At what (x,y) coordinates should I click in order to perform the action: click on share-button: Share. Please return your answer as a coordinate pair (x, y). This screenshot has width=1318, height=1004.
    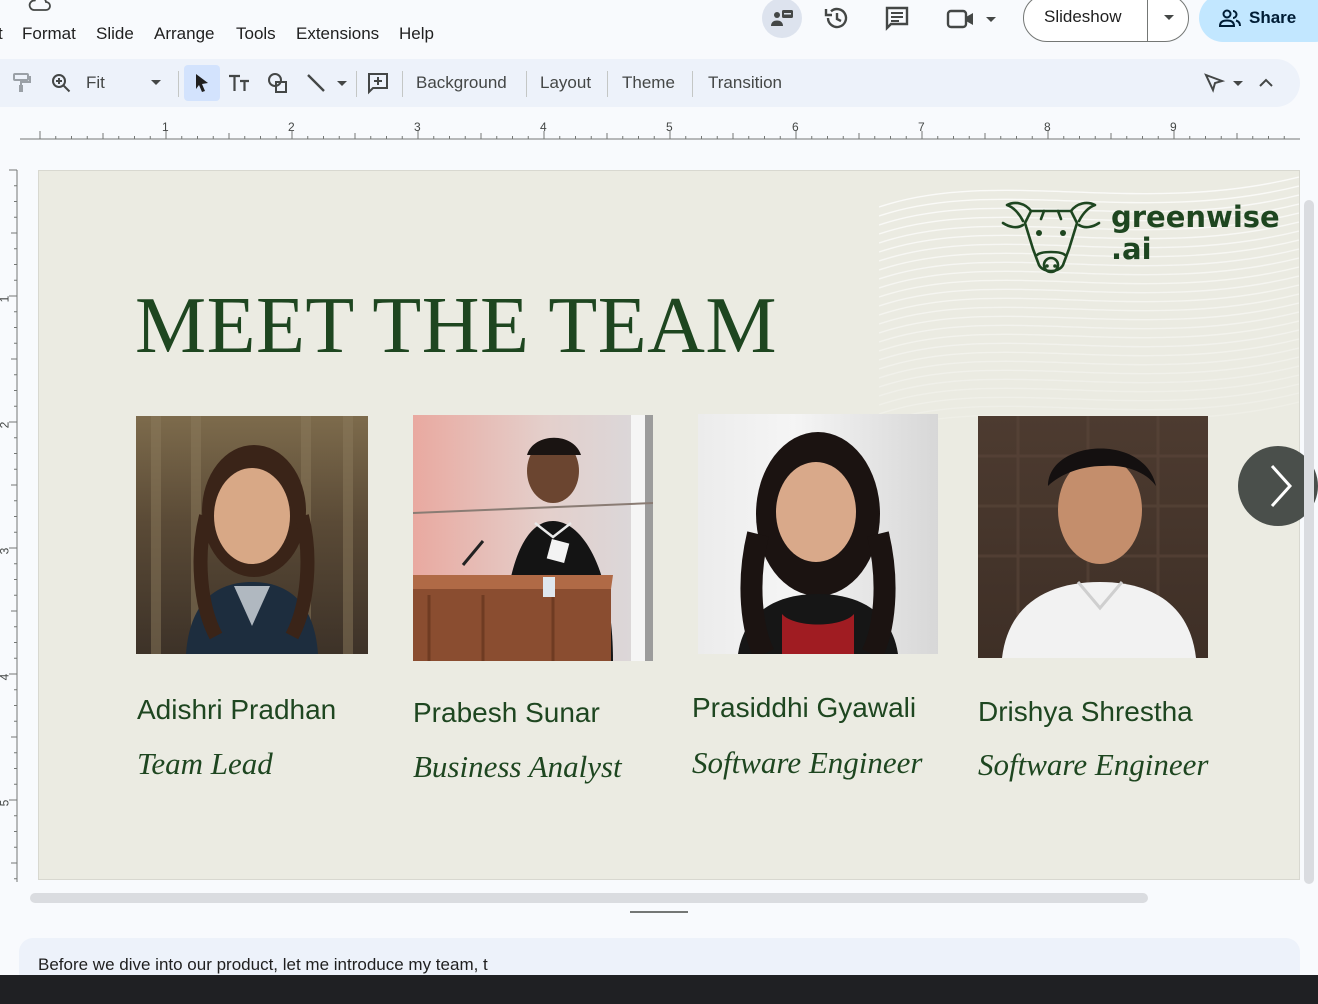
    Looking at the image, I should click on (1258, 21).